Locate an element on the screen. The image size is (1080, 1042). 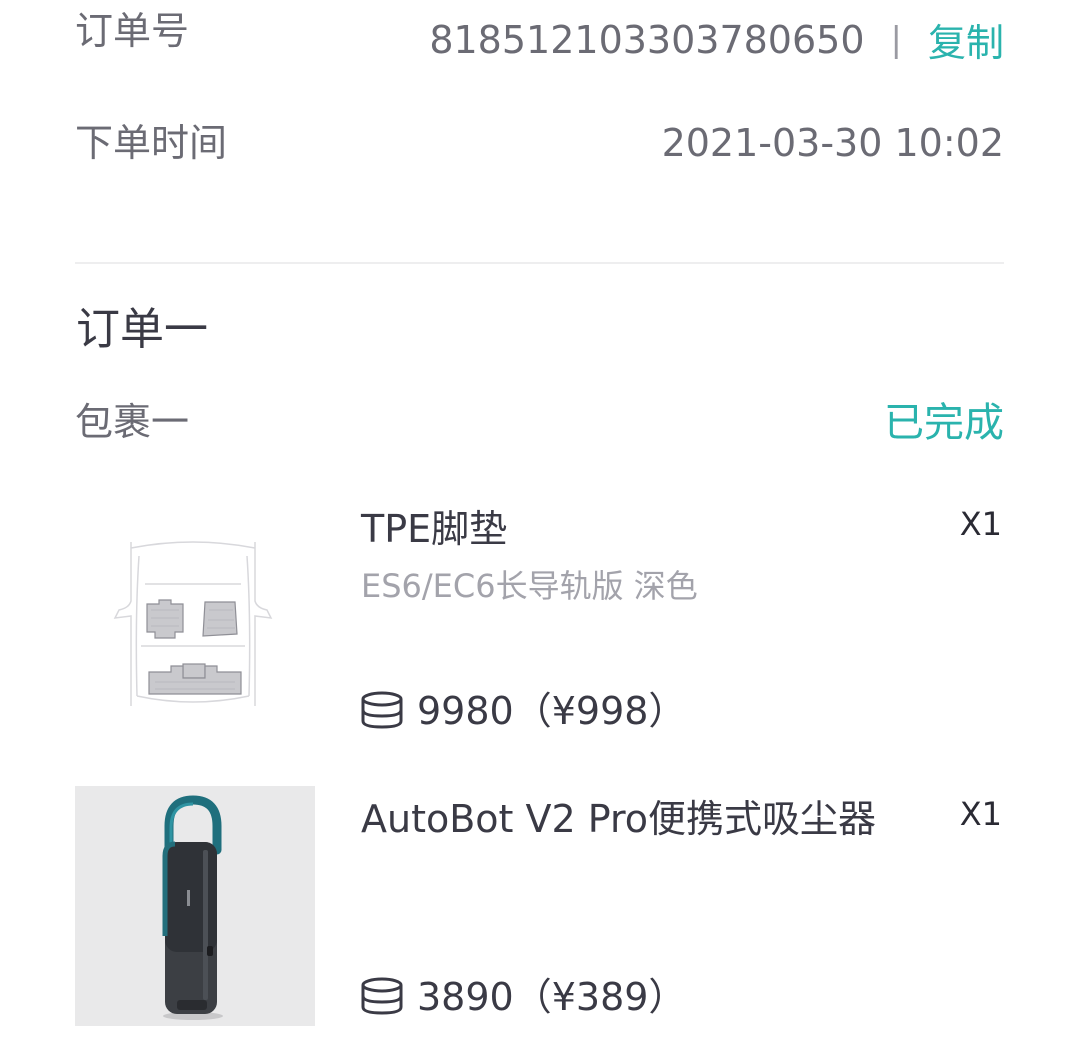
order-time-value: 2021-03-30 10:02 is located at coordinates (832, 143).